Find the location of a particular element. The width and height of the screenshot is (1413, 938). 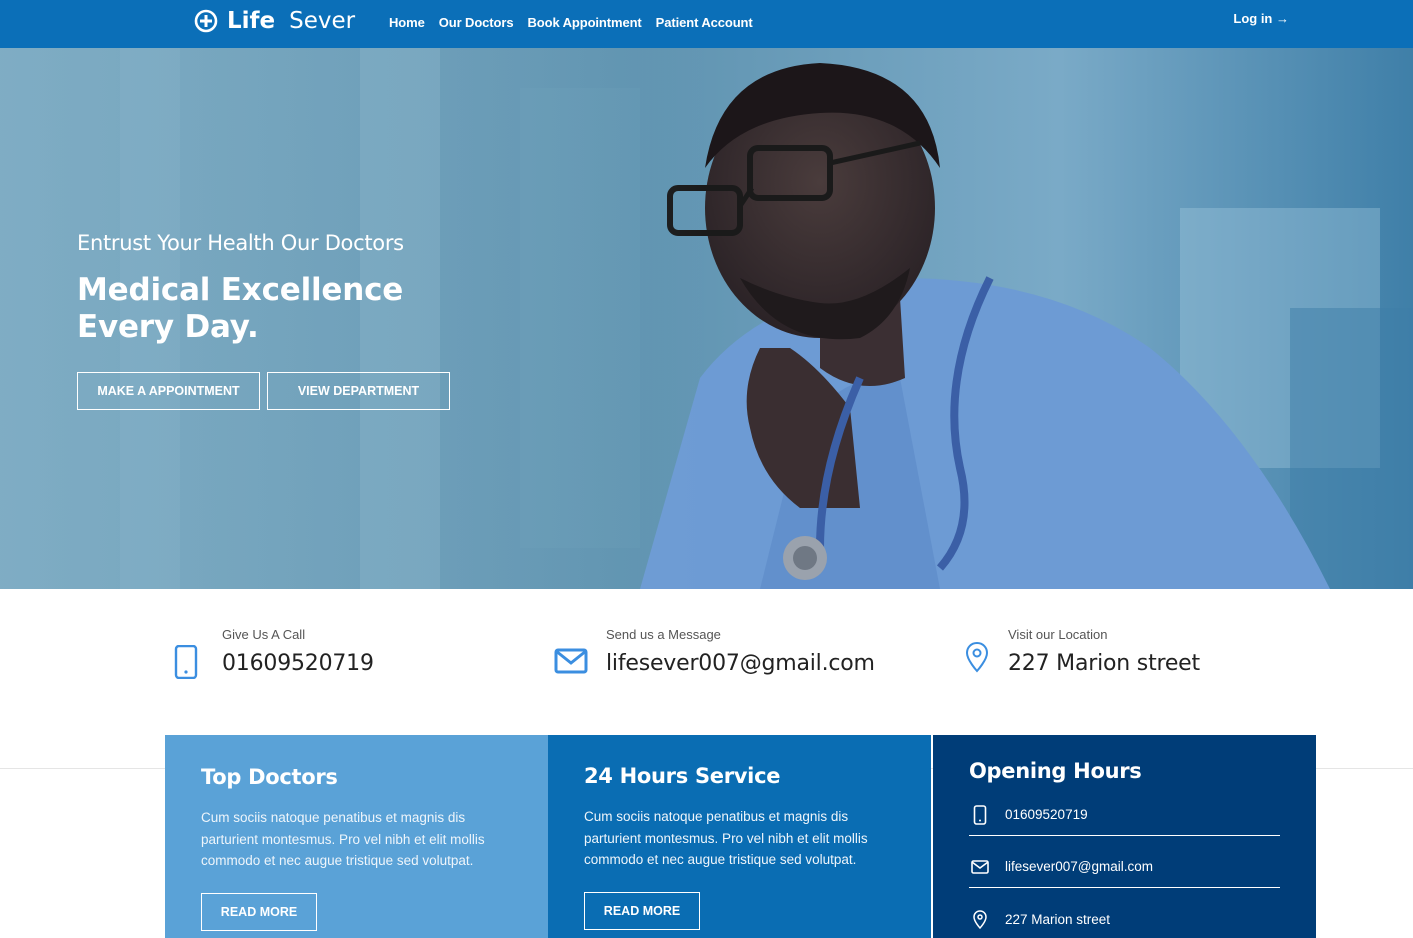

opening-hours-address-row: 227 Marion street is located at coordinates (1124, 918).